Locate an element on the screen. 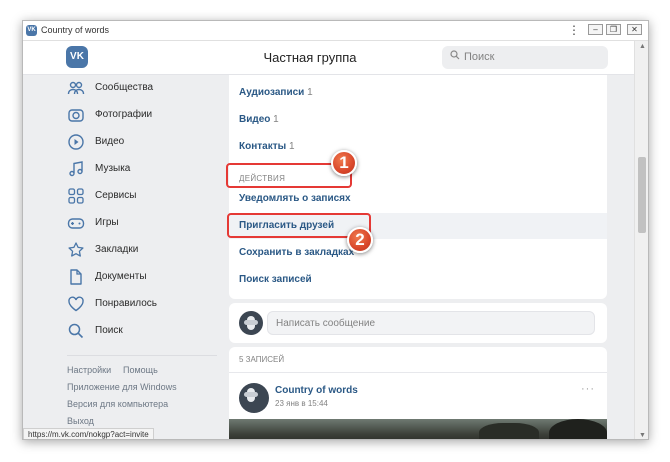  sidebar-item-communities: Сообщества is located at coordinates (147, 89).